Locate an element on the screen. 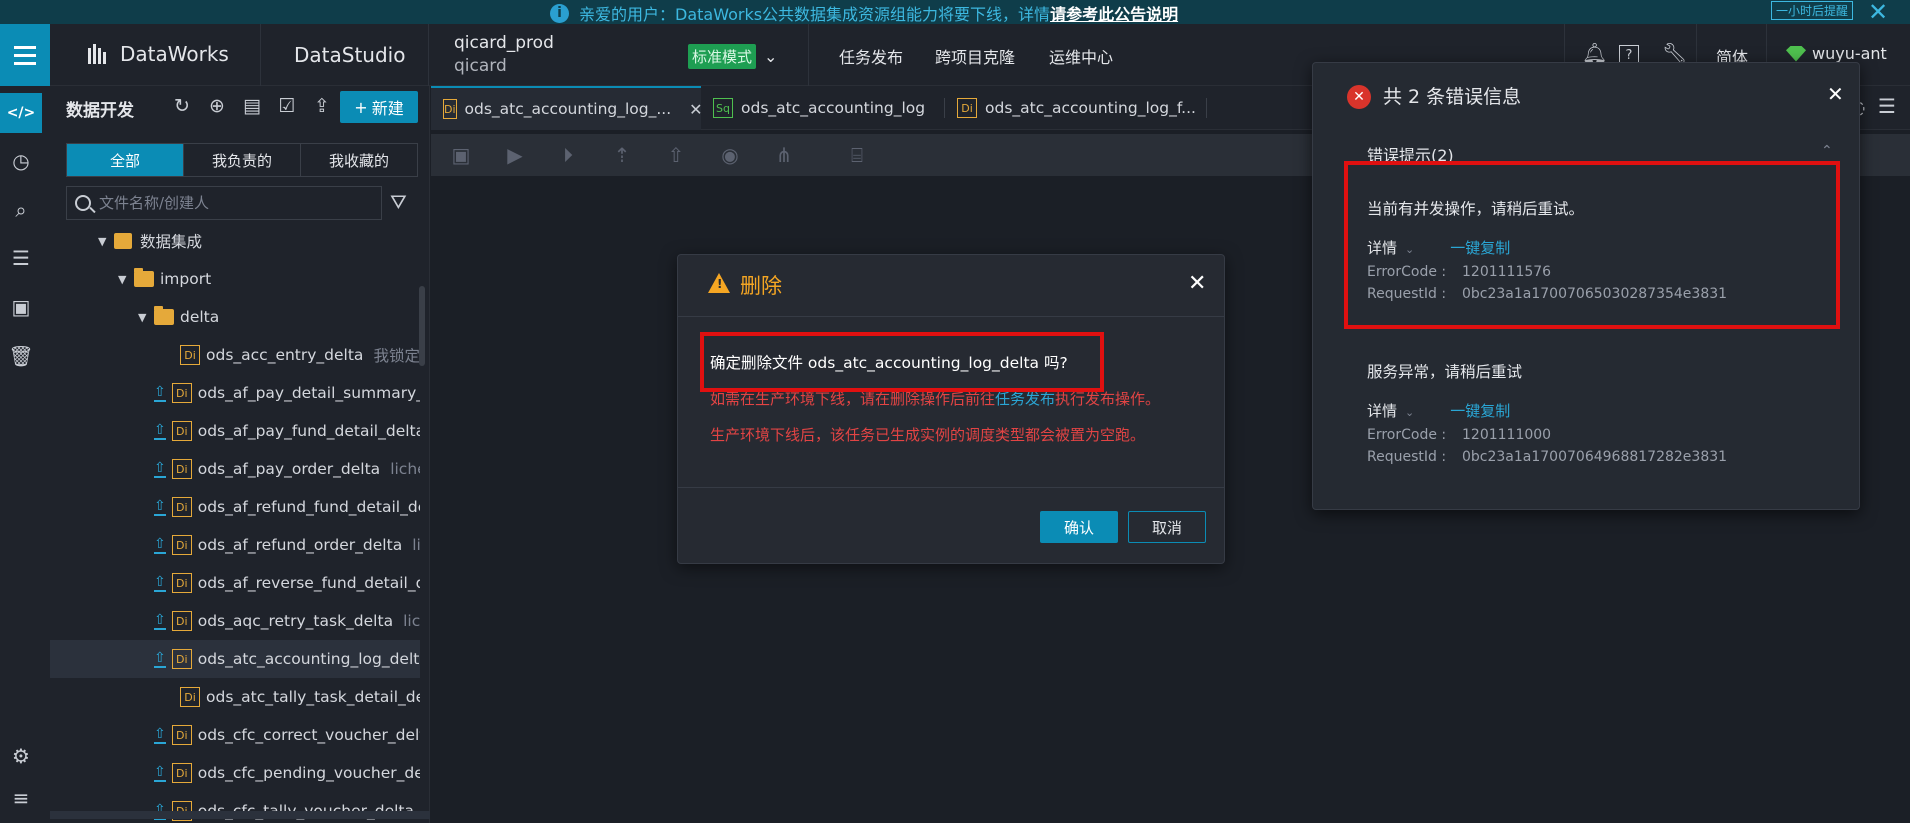  list-item: ⇧ Di ods_aqc_retry_task_delta liche is located at coordinates (235, 621).